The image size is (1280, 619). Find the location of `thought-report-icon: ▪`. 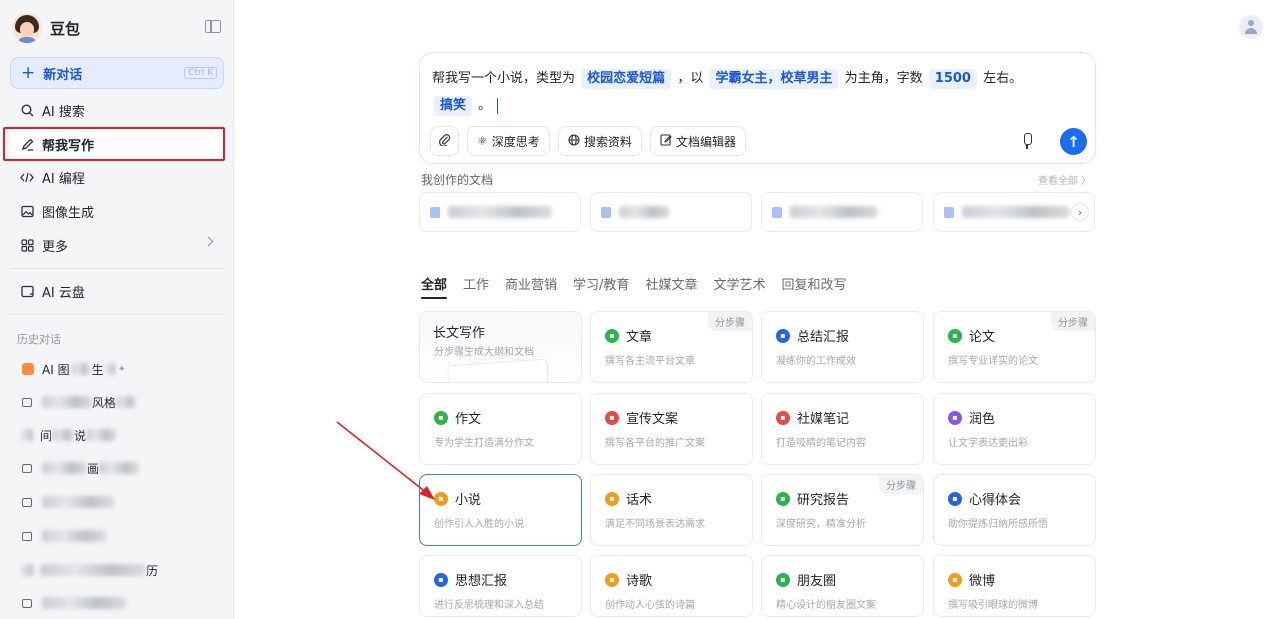

thought-report-icon: ▪ is located at coordinates (441, 579).